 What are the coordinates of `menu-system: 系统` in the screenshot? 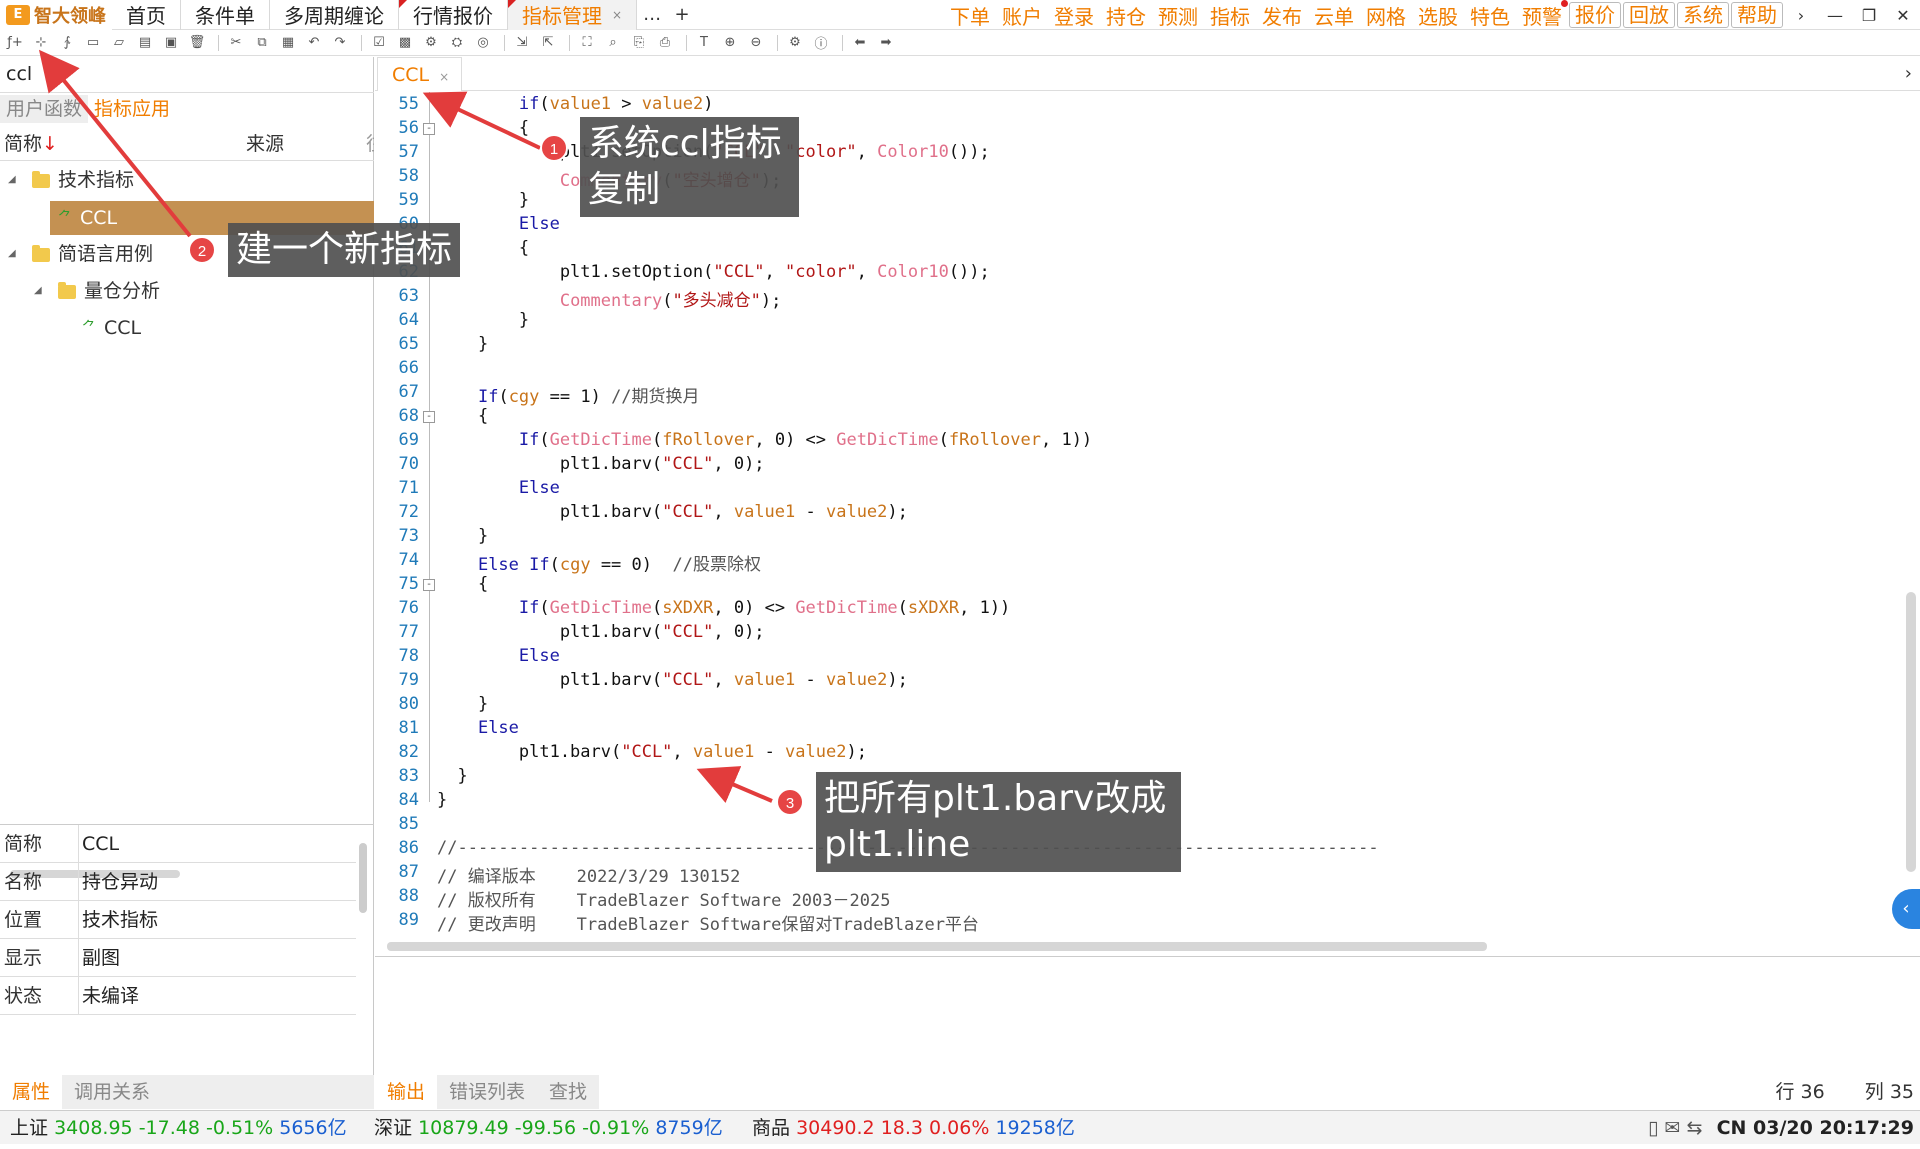 It's located at (1703, 15).